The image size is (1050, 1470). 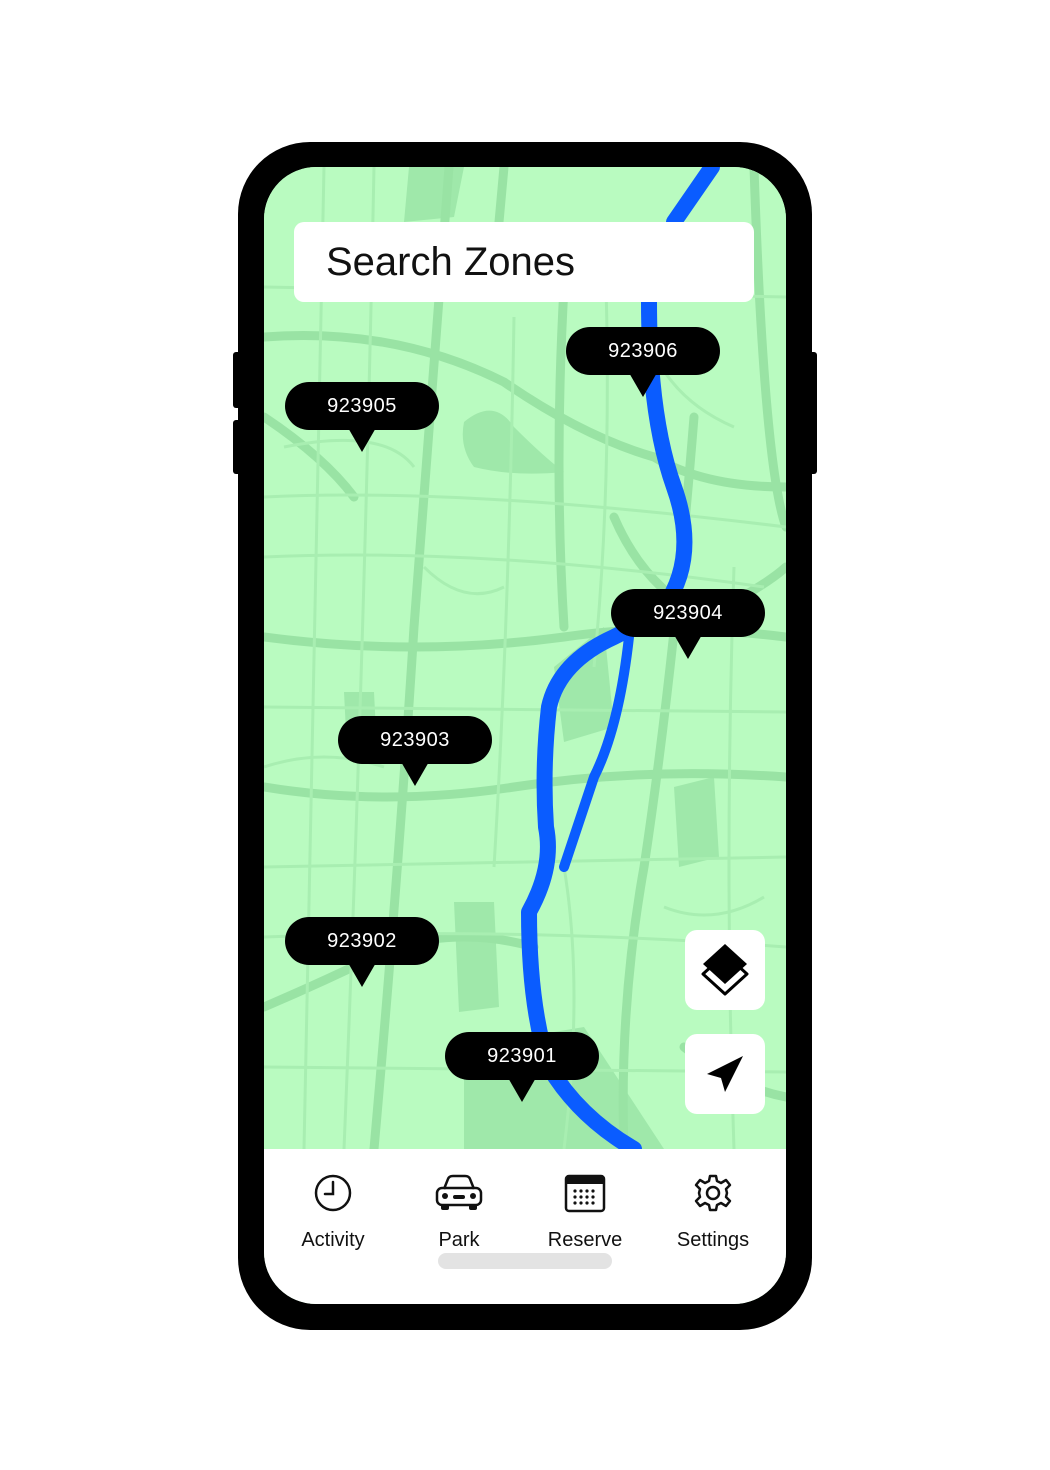 I want to click on calendar-icon, so click(x=585, y=1193).